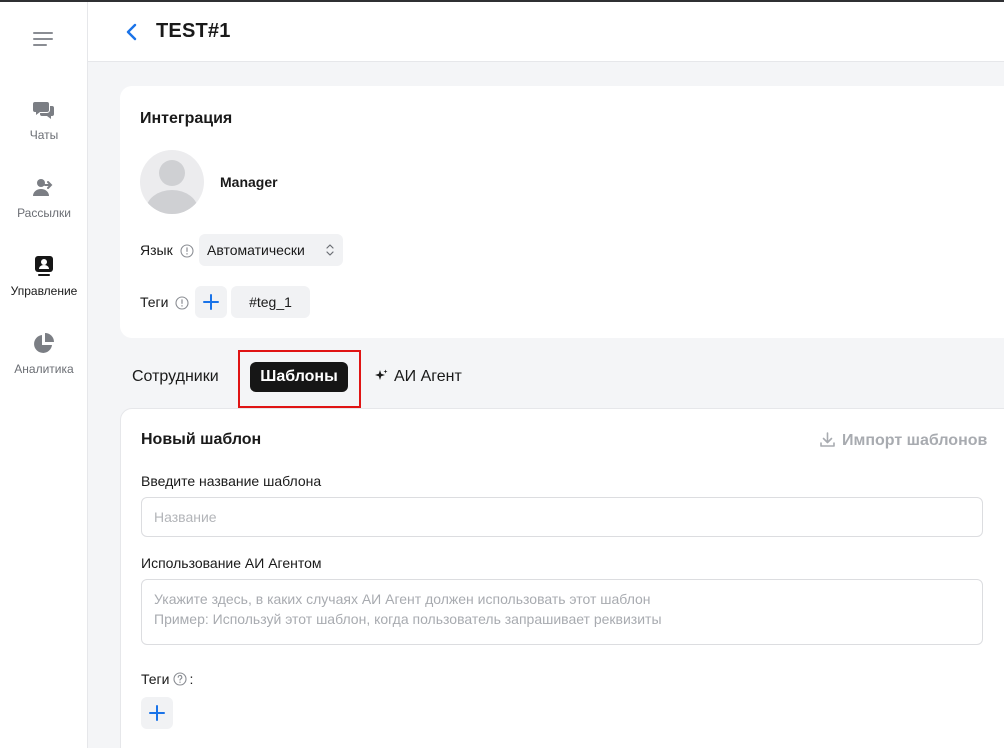 This screenshot has width=1004, height=748. I want to click on sidebar: Чаты Рассылки Управление Аналитика, so click(44, 375).